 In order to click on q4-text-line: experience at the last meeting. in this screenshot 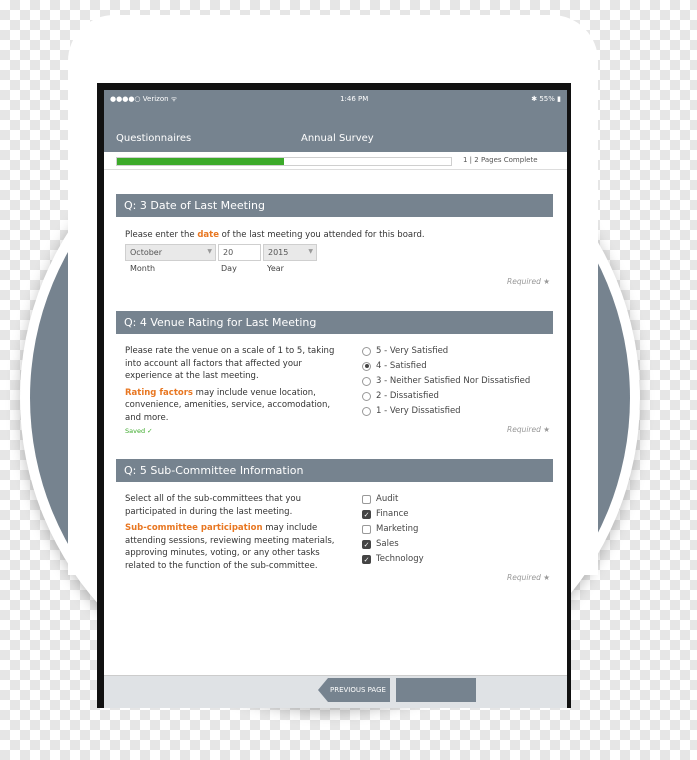, I will do `click(192, 376)`.